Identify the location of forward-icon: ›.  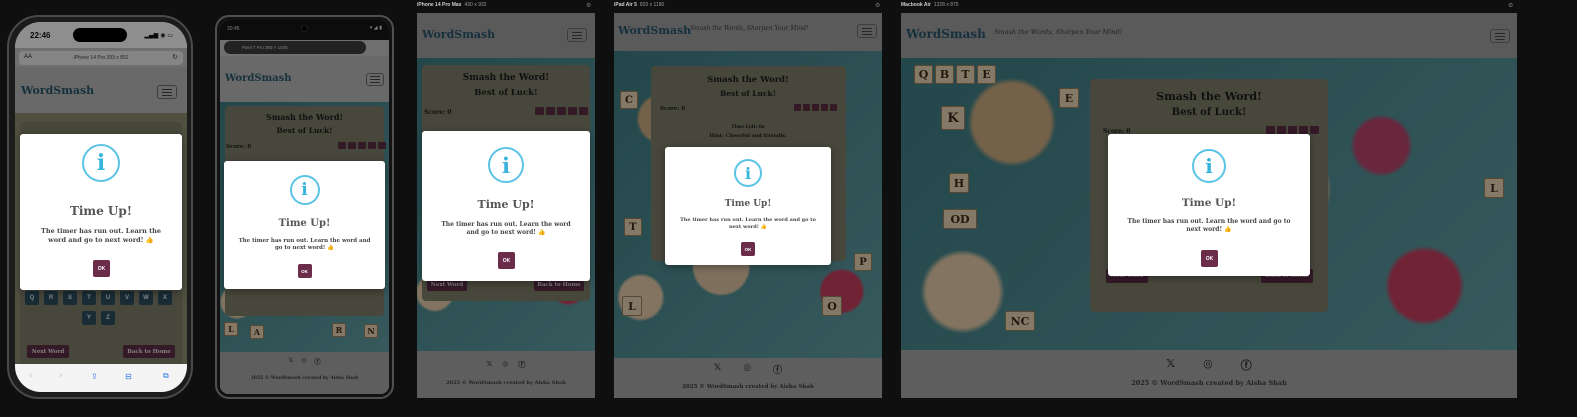
(61, 376).